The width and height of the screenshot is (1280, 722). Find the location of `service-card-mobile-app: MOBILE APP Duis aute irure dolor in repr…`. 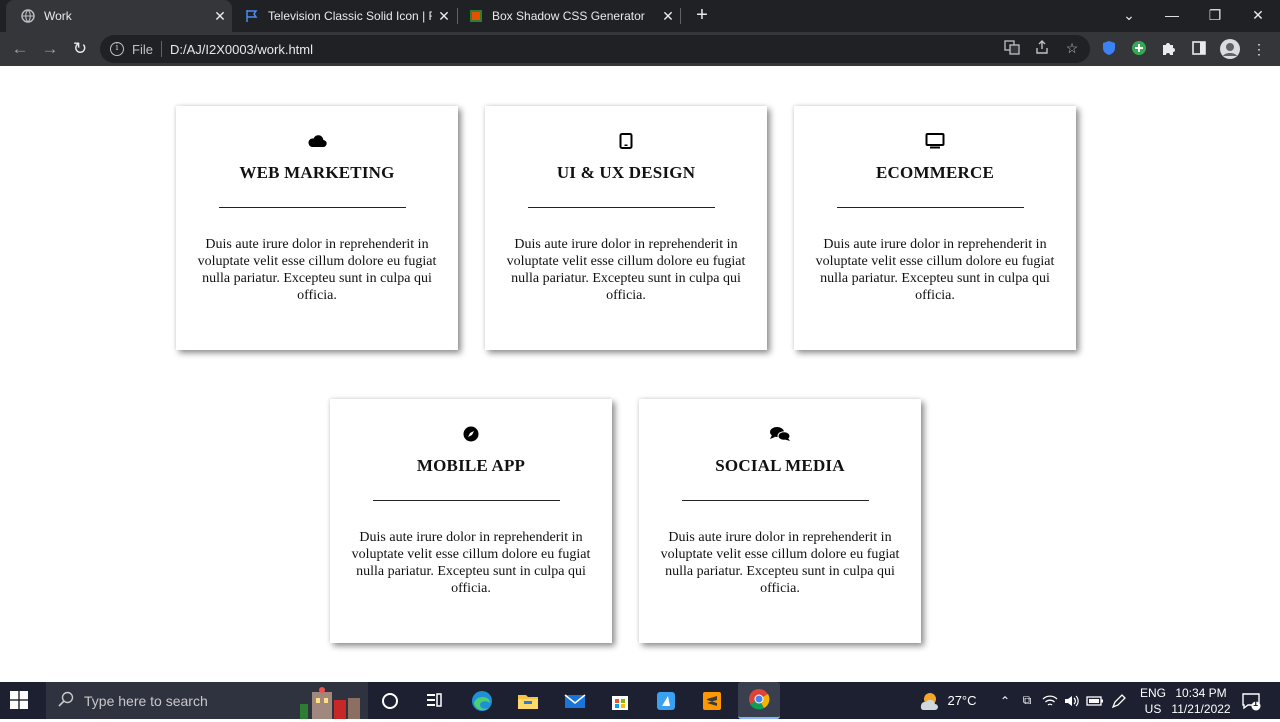

service-card-mobile-app: MOBILE APP Duis aute irure dolor in repr… is located at coordinates (471, 521).